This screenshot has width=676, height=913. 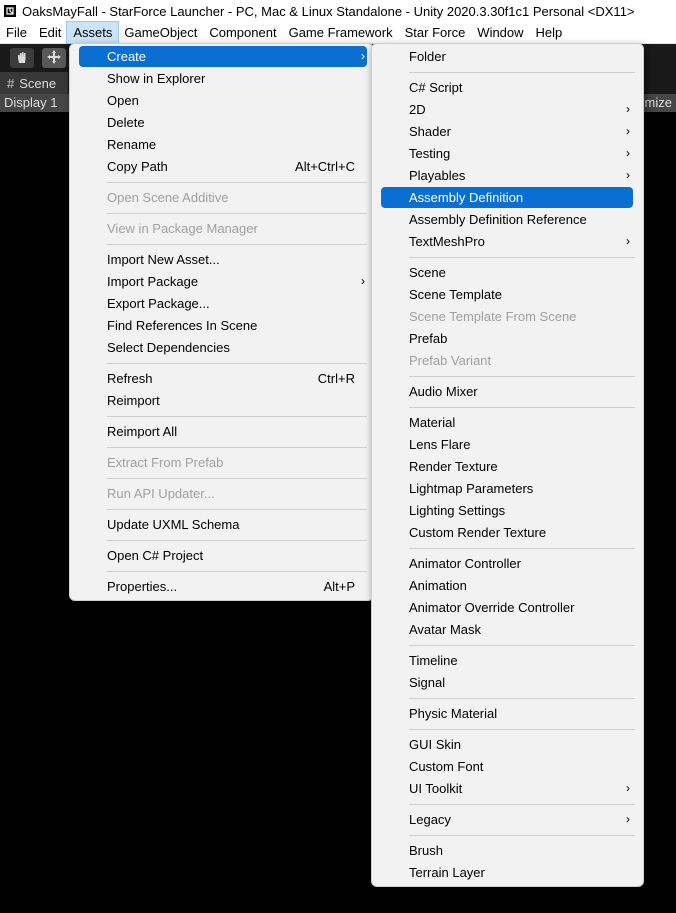 I want to click on menu-item-label: TextMeshPro, so click(x=447, y=241).